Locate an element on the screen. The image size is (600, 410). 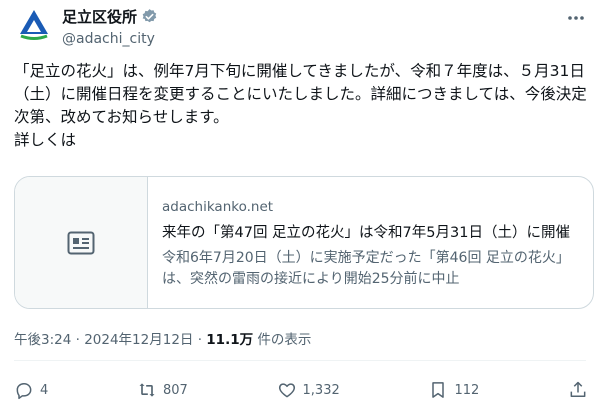
card-thumbnail is located at coordinates (81, 242).